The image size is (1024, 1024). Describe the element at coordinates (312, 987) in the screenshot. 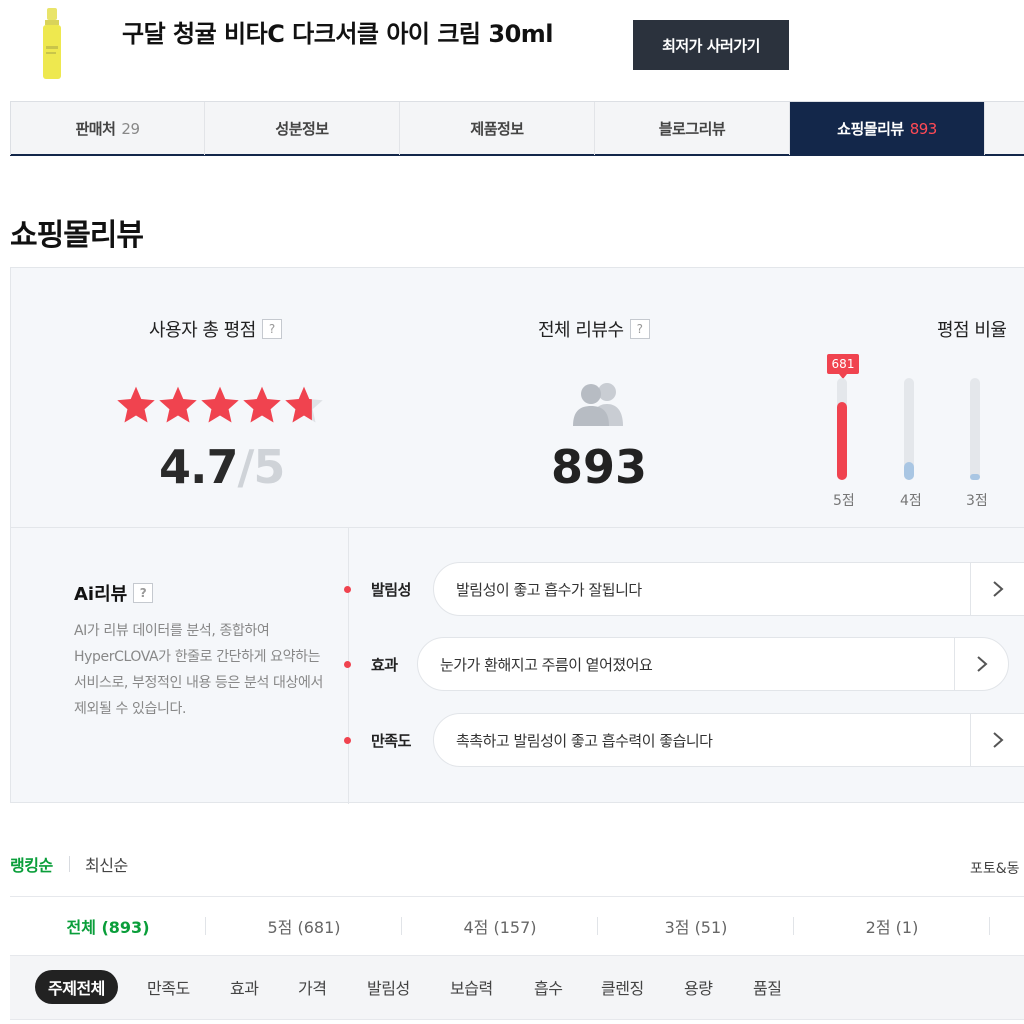

I see `topic-chip: 가격` at that location.